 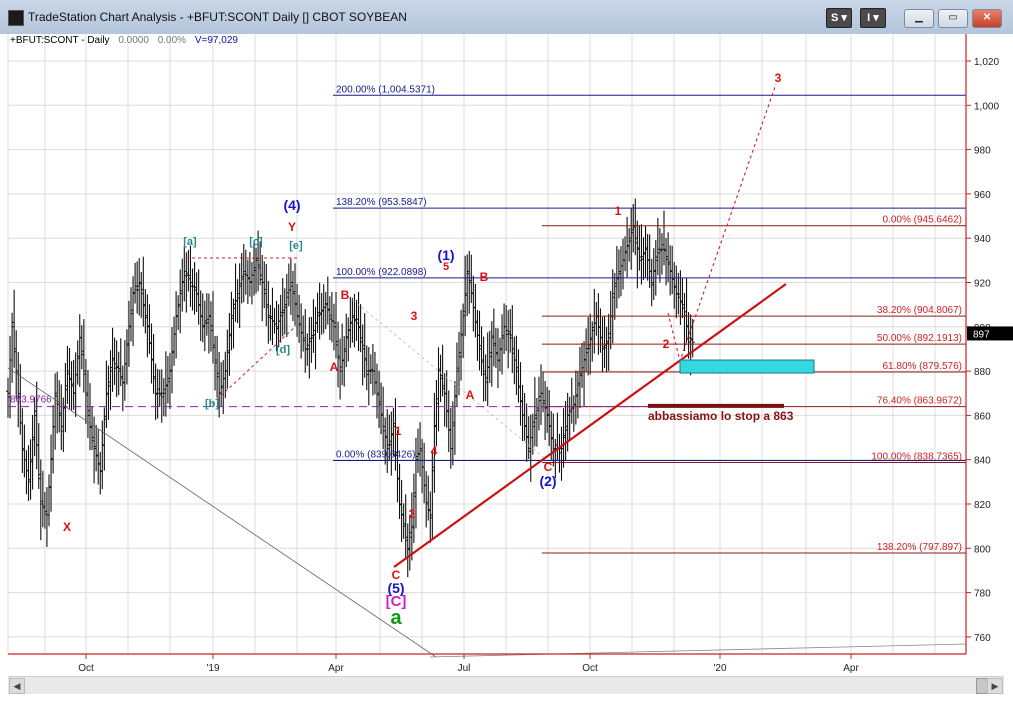 What do you see at coordinates (212, 404) in the screenshot?
I see `wave-label: [b]` at bounding box center [212, 404].